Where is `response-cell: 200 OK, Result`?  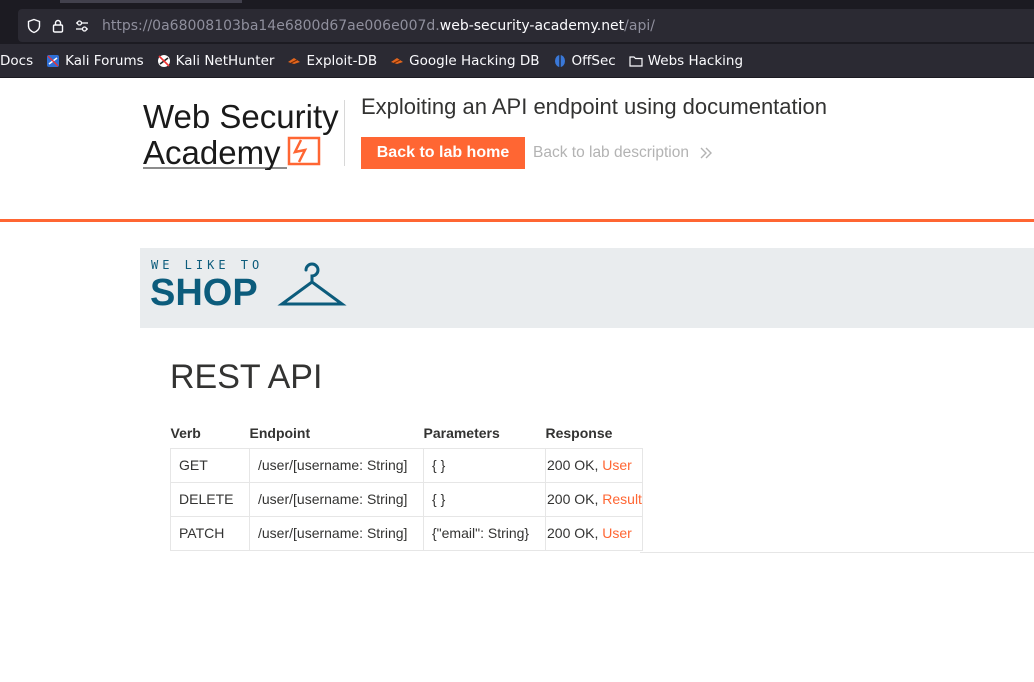
response-cell: 200 OK, Result is located at coordinates (594, 499).